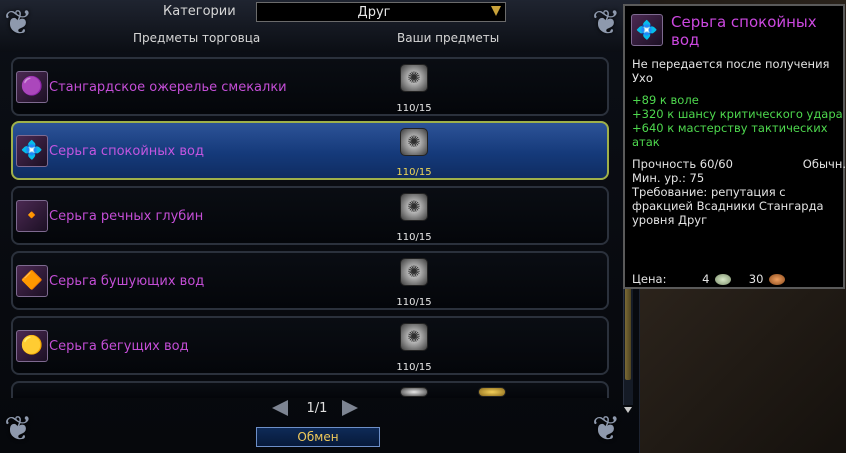 This screenshot has height=453, width=846. I want to click on ornament-bottom-left: ❦, so click(18, 429).